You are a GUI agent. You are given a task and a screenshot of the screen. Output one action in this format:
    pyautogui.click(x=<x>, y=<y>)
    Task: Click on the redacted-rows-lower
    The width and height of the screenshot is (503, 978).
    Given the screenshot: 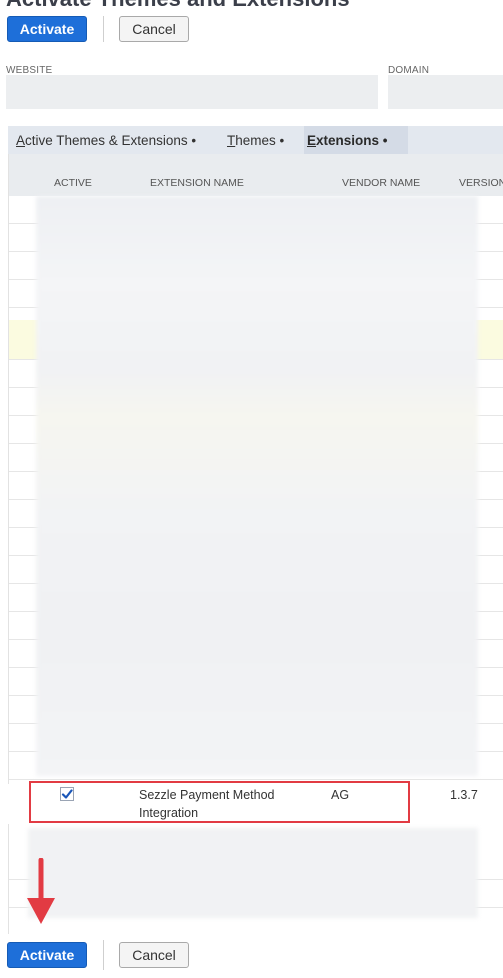 What is the action you would take?
    pyautogui.click(x=253, y=873)
    